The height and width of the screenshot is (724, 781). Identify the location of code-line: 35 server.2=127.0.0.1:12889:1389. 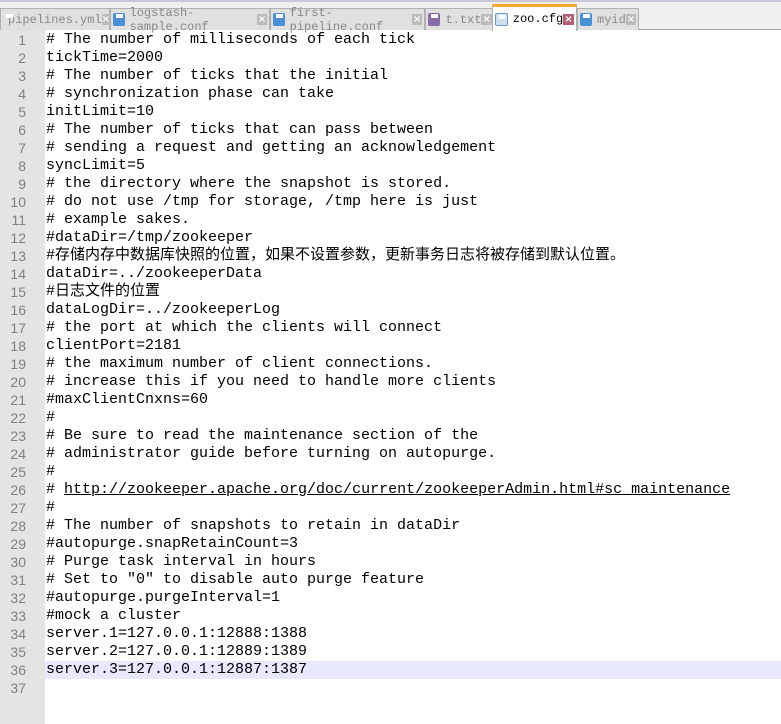
(390, 652).